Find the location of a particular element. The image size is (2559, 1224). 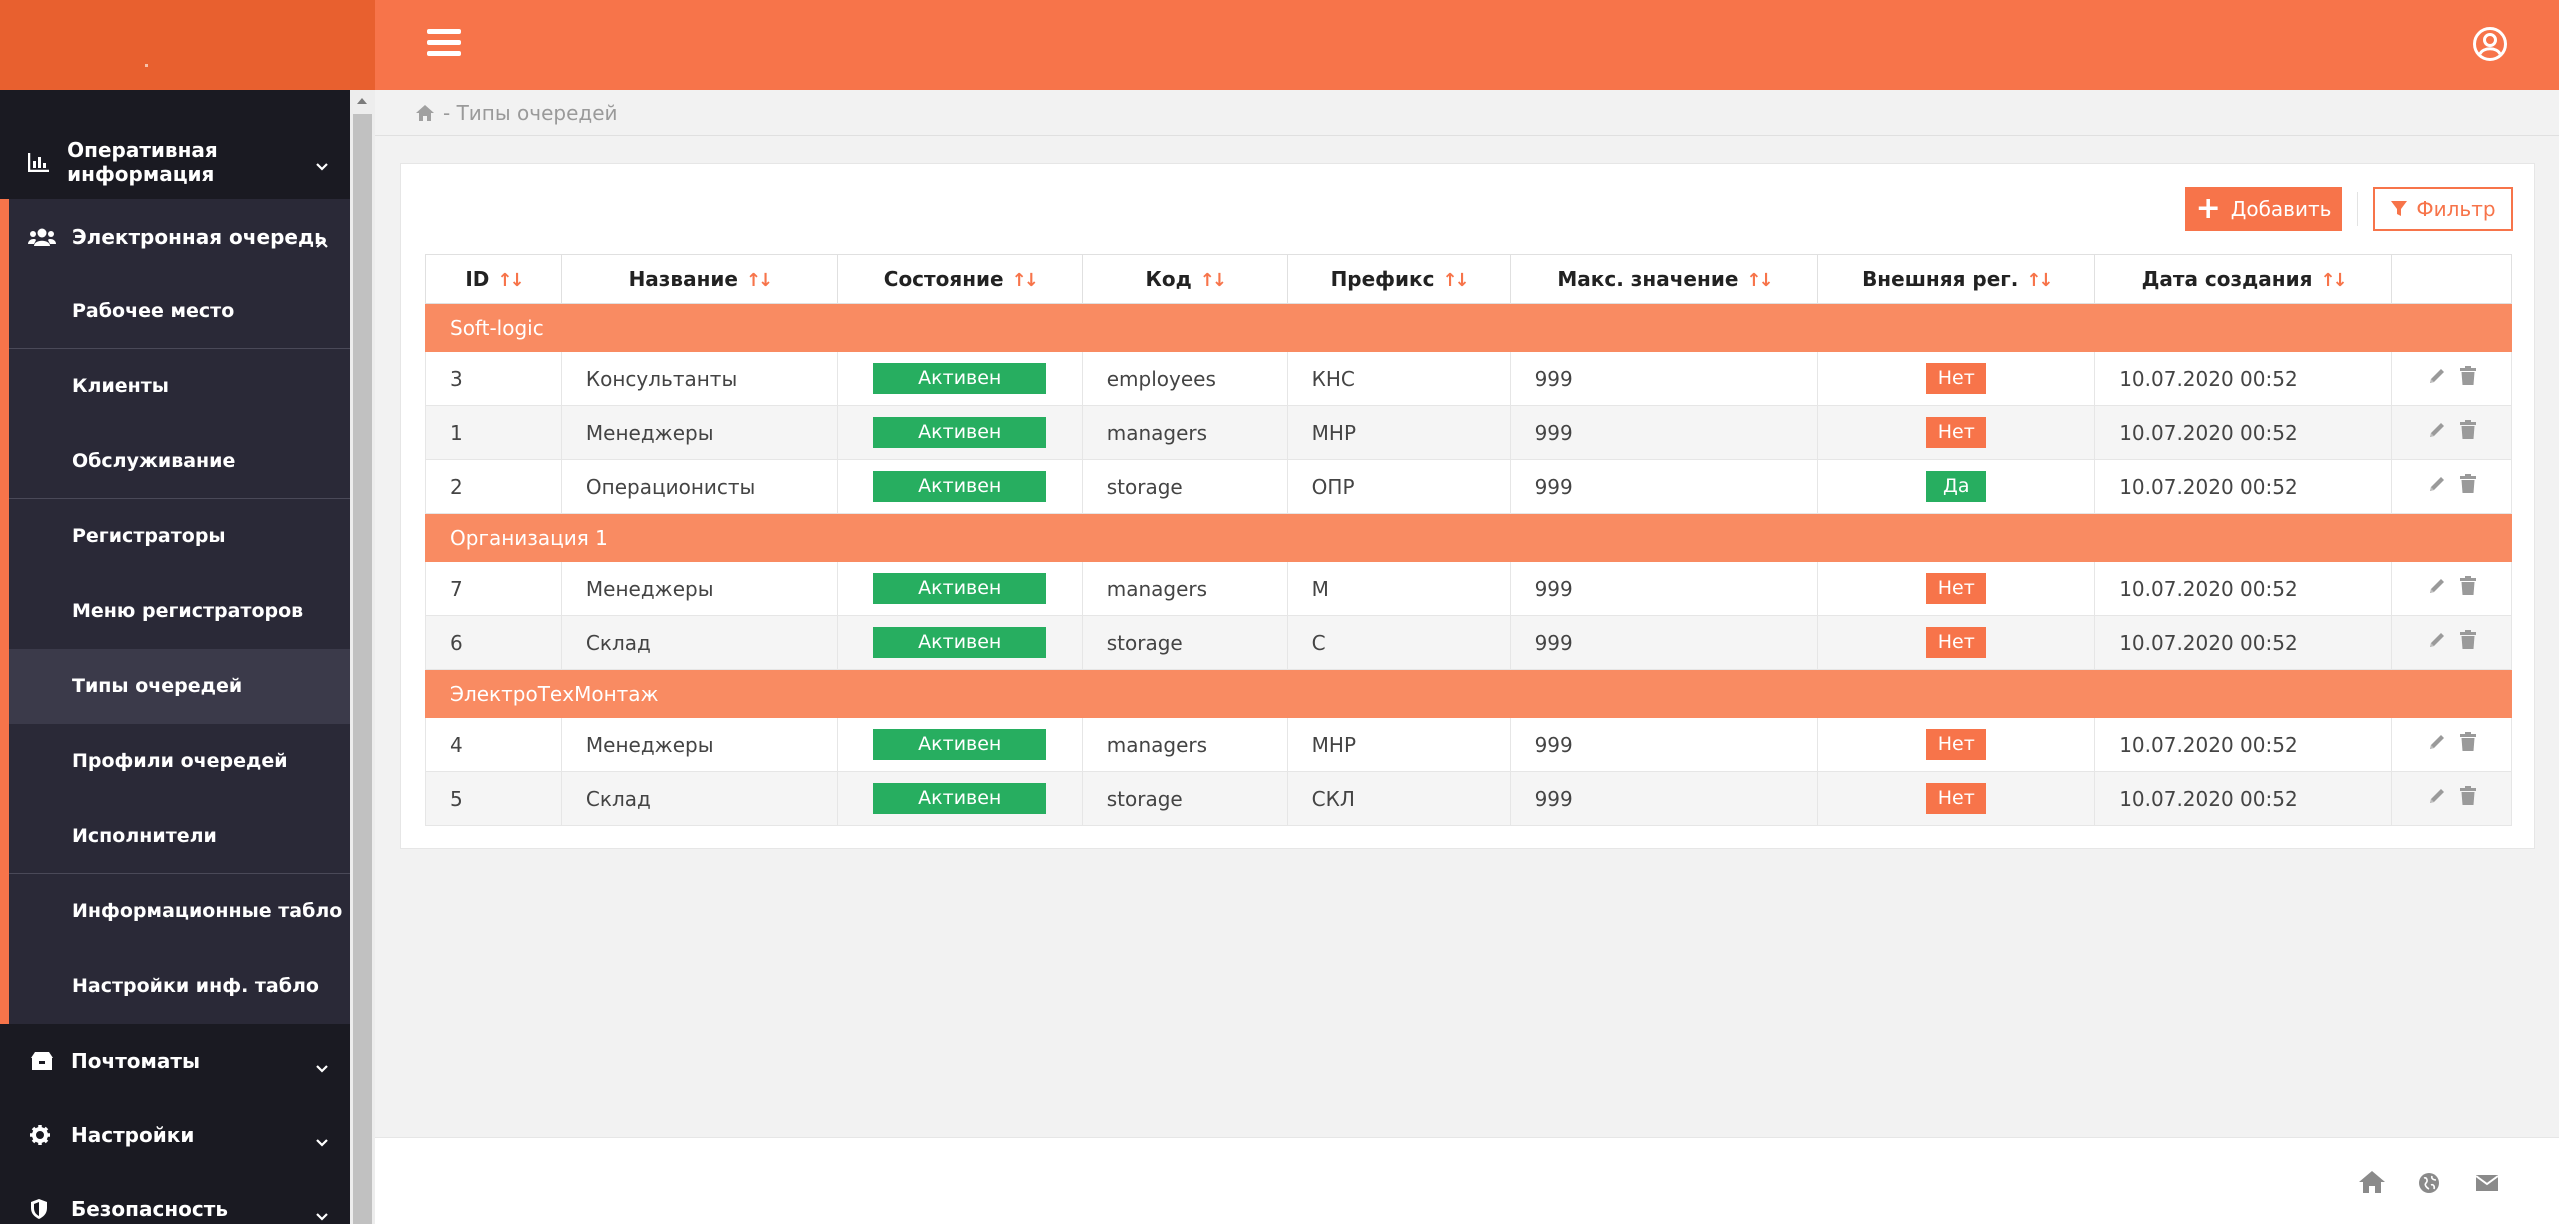

sidebar-item-registrars: Регистраторы is located at coordinates (179, 536).